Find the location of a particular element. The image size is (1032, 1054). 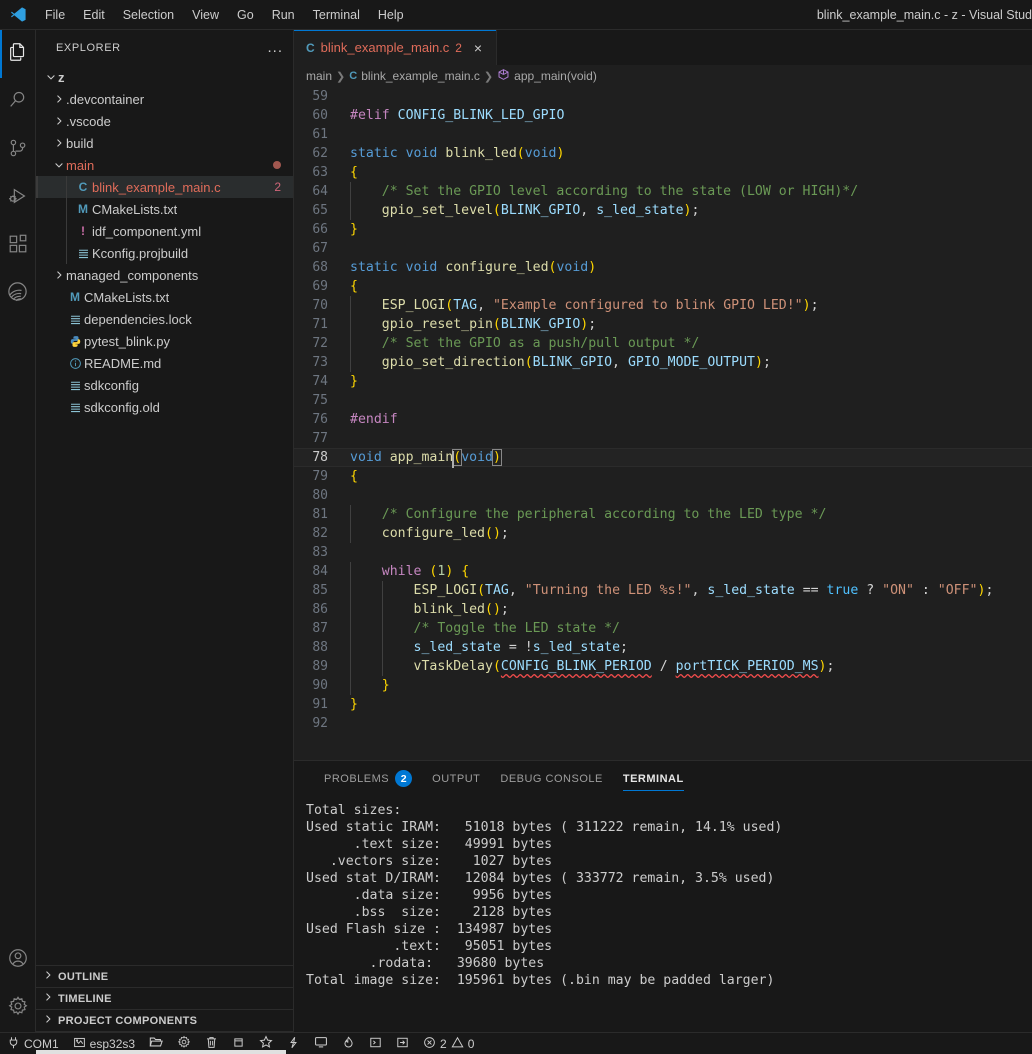

code-line: 71 gpio_reset_pin(BLINK_GPIO); is located at coordinates (663, 324).